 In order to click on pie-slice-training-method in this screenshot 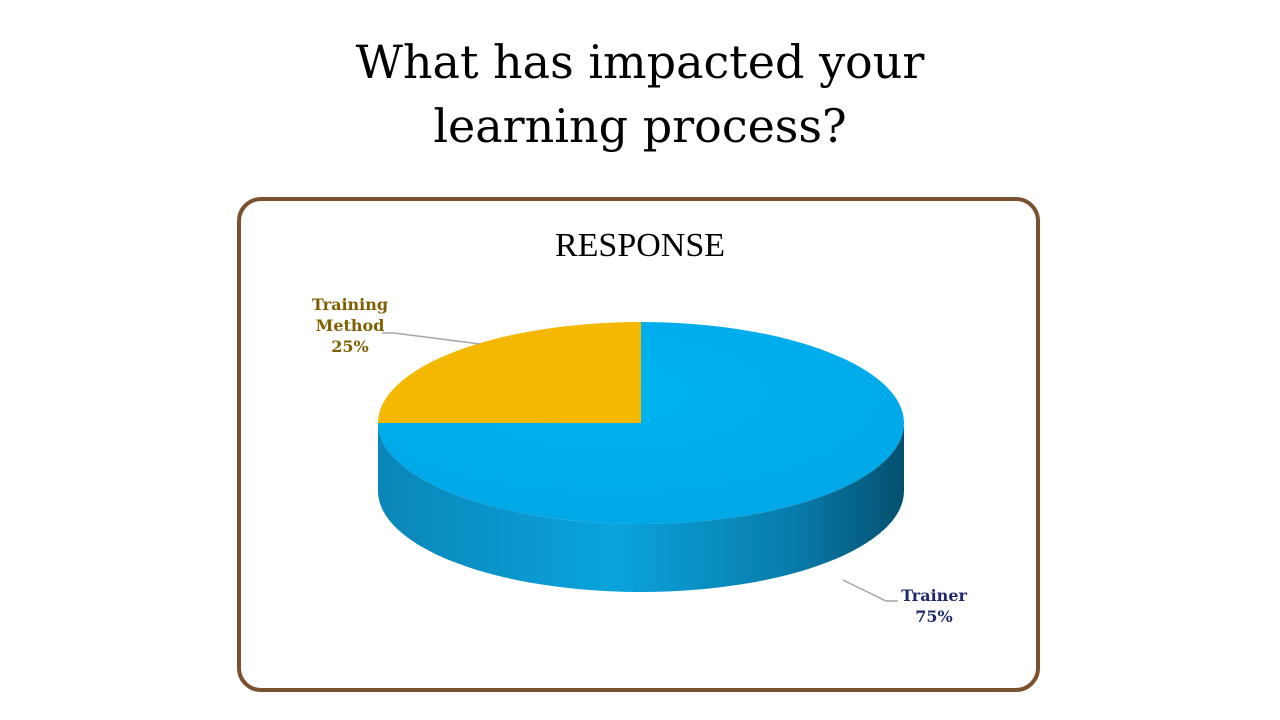, I will do `click(509, 372)`.